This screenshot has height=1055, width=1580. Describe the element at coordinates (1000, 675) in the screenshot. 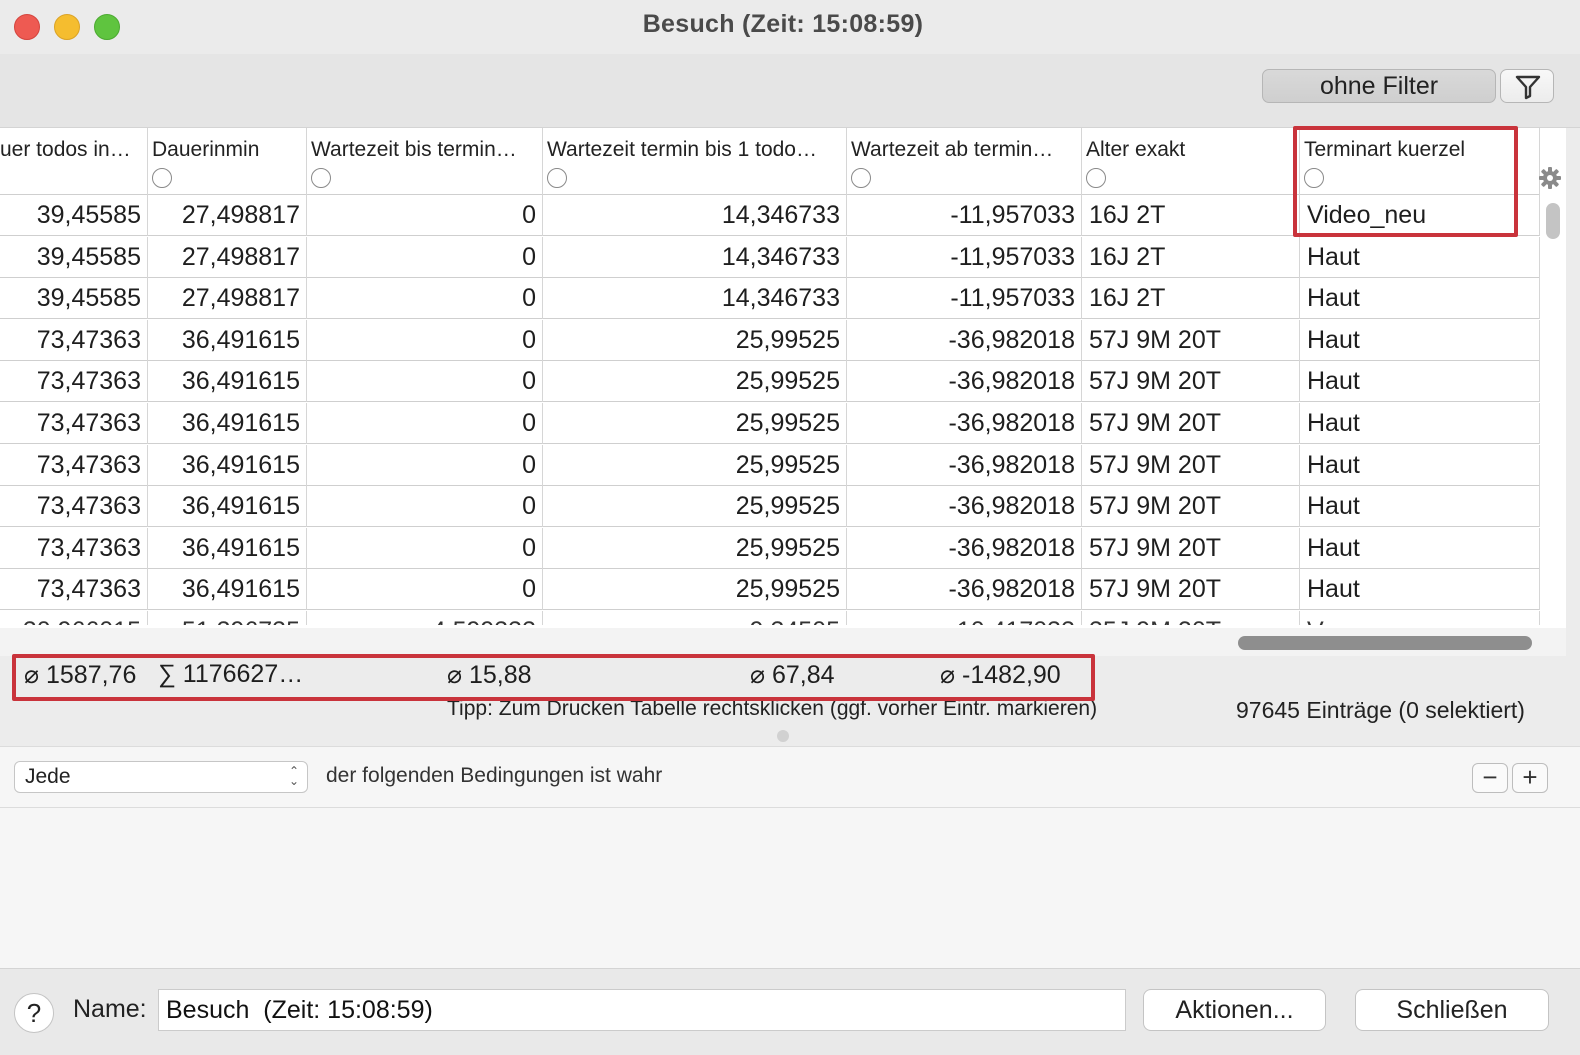

I see `summary-avg-col5: ⌀ -1482,90` at that location.